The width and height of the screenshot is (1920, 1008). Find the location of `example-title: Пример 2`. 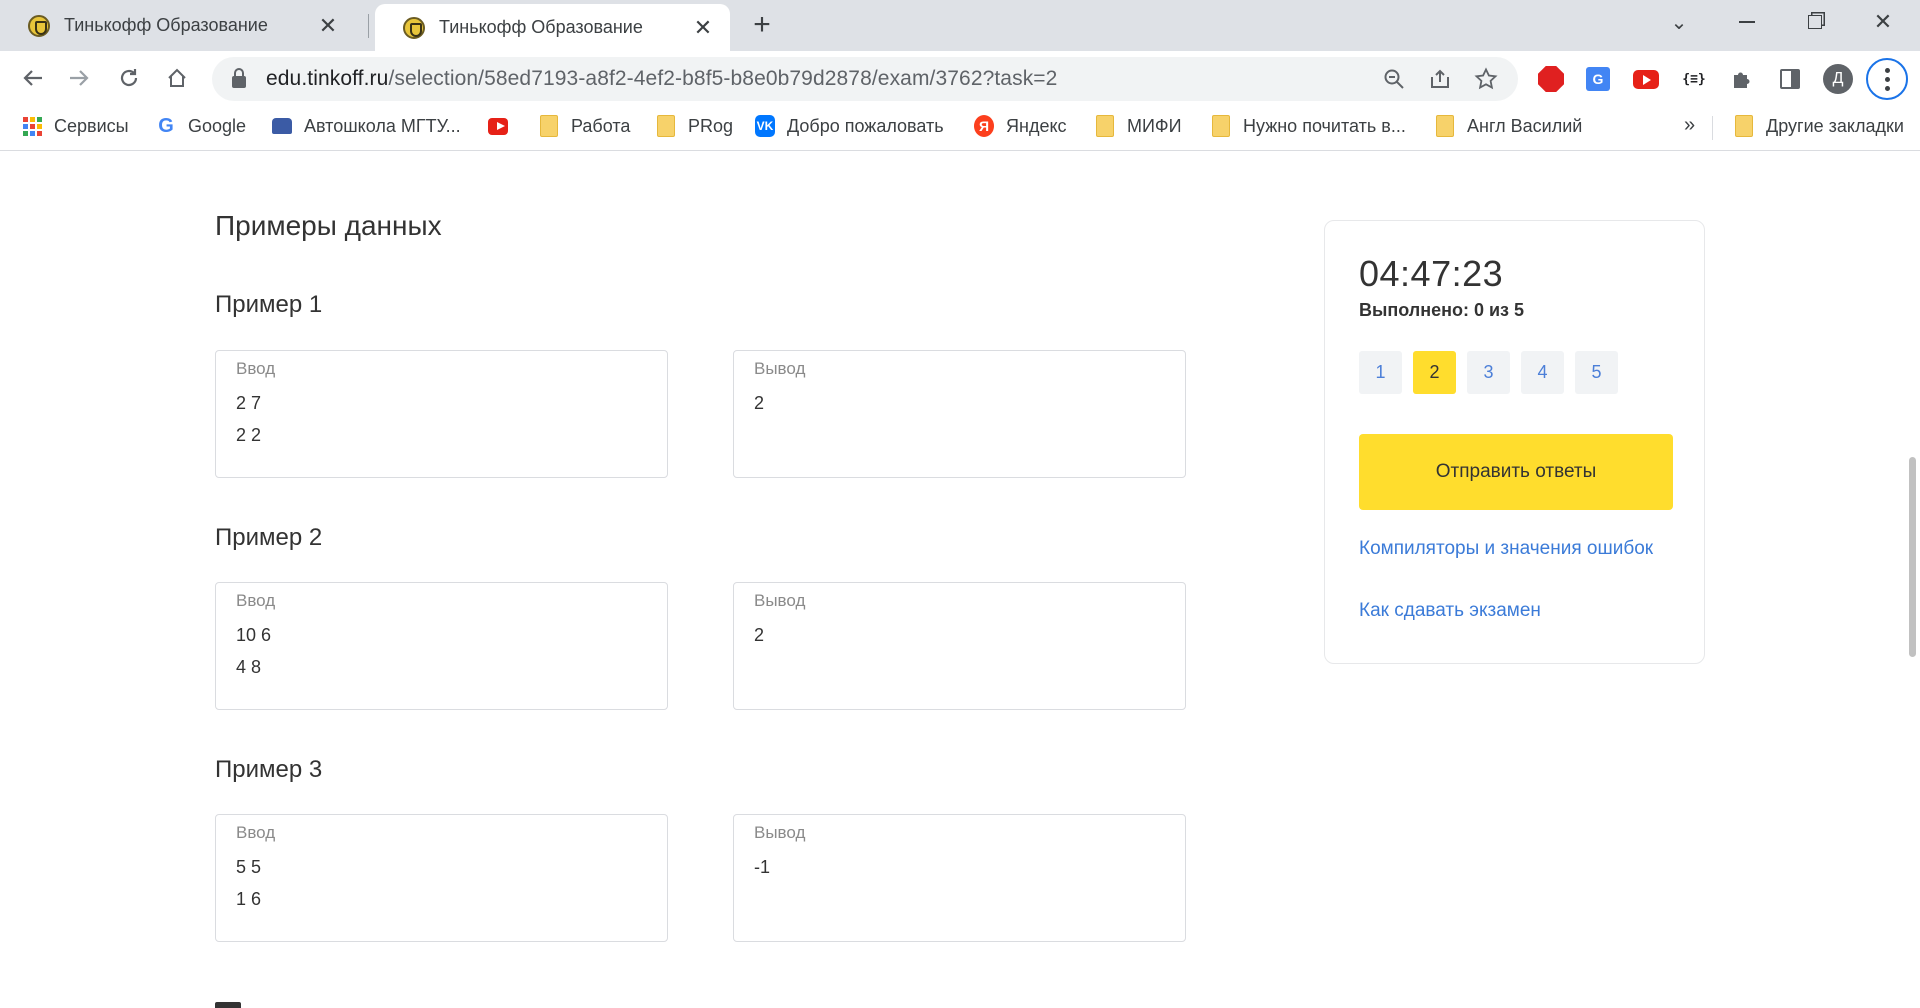

example-title: Пример 2 is located at coordinates (269, 537).